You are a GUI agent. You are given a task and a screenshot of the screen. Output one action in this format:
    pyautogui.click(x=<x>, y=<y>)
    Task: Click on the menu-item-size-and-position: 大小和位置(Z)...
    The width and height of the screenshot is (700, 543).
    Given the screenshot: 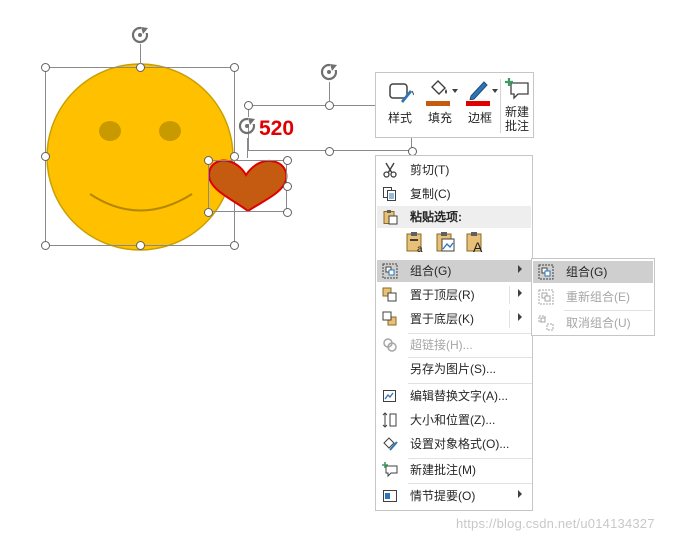 What is the action you would take?
    pyautogui.click(x=454, y=420)
    